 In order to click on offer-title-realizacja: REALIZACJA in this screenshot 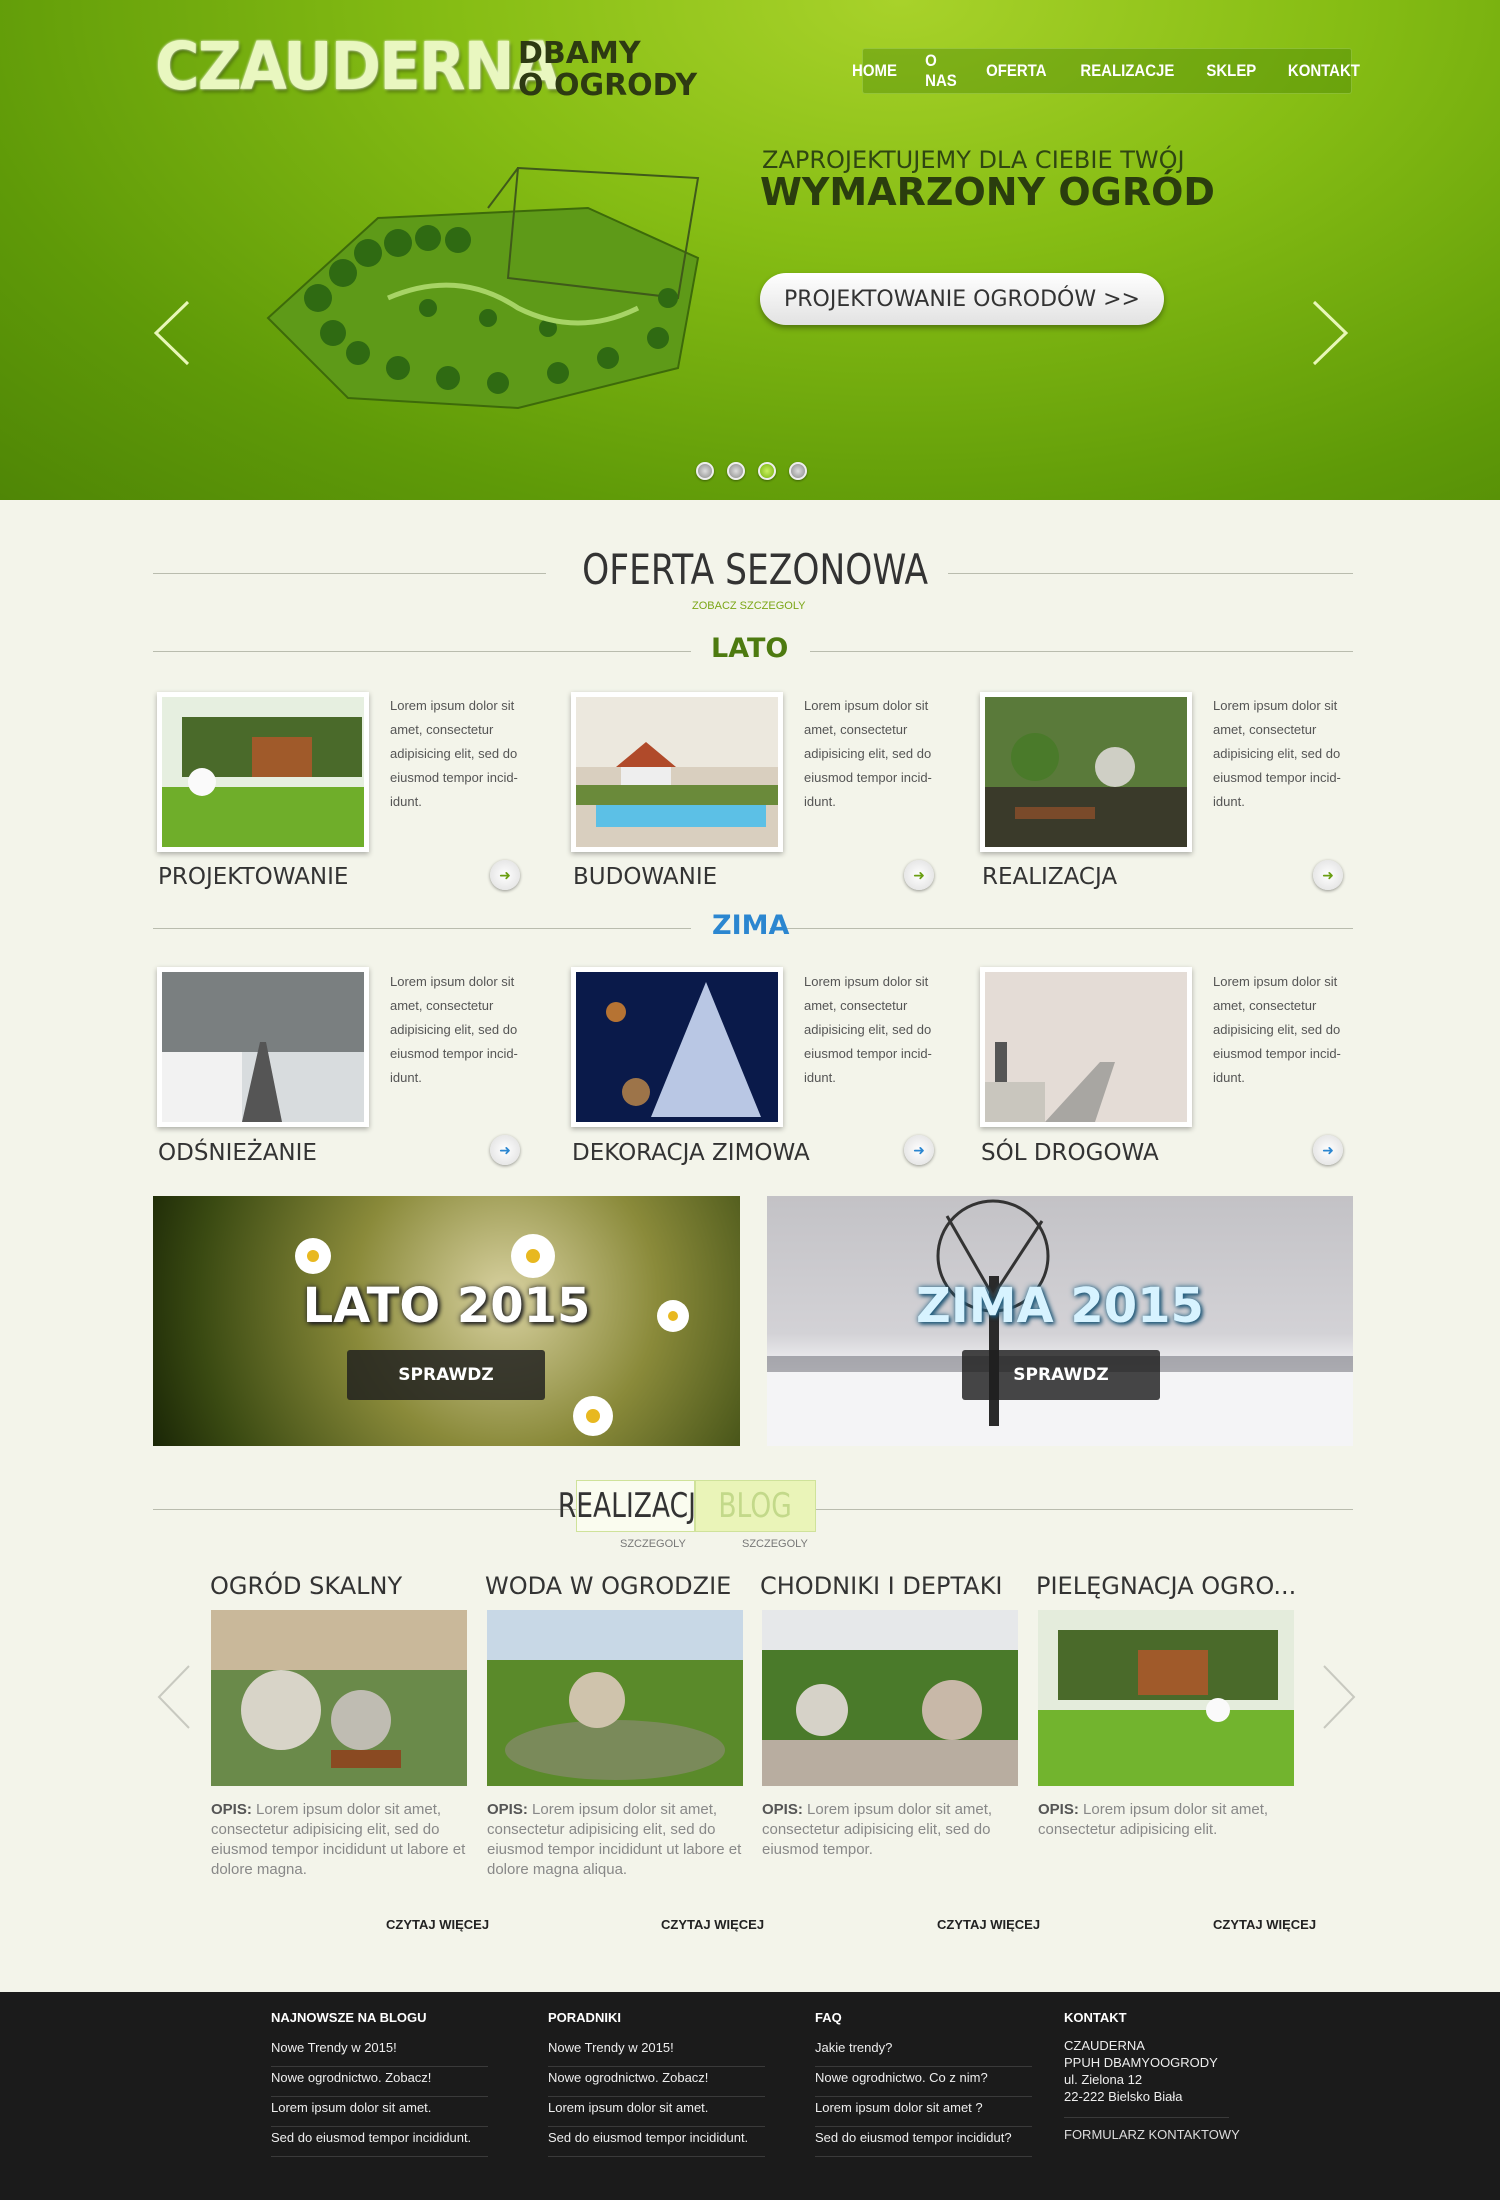, I will do `click(1049, 877)`.